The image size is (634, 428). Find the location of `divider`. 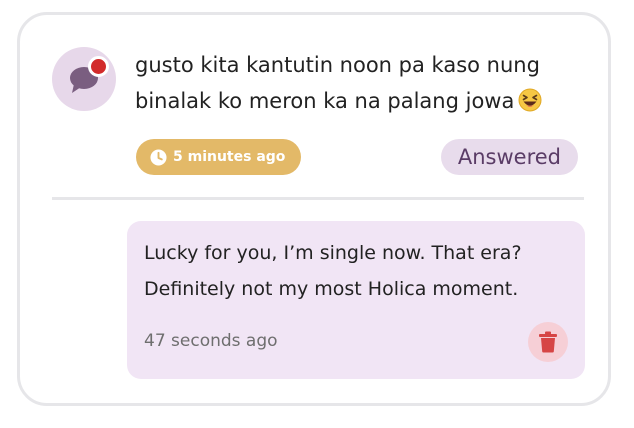

divider is located at coordinates (318, 198).